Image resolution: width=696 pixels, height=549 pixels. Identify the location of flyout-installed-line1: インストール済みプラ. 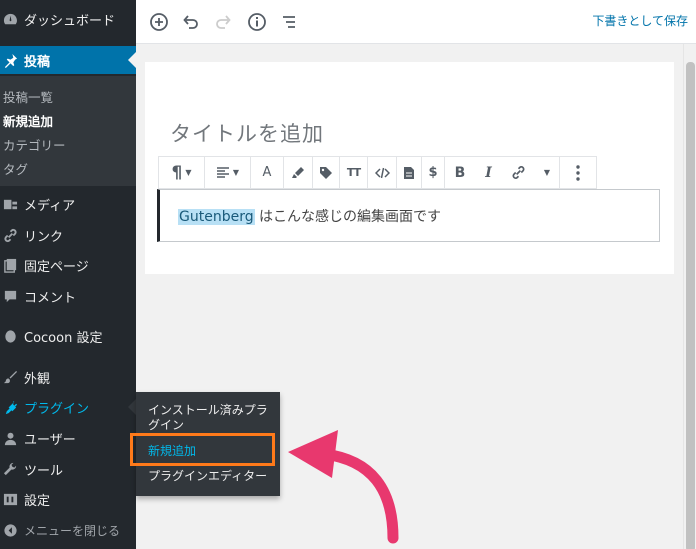
(208, 410).